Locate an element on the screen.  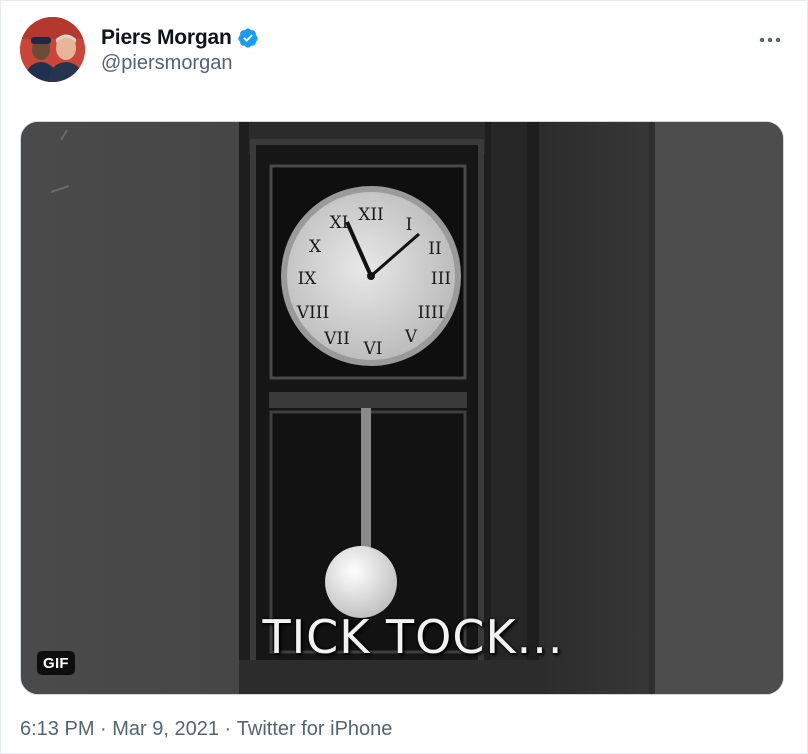
svg-text: X is located at coordinates (315, 247).